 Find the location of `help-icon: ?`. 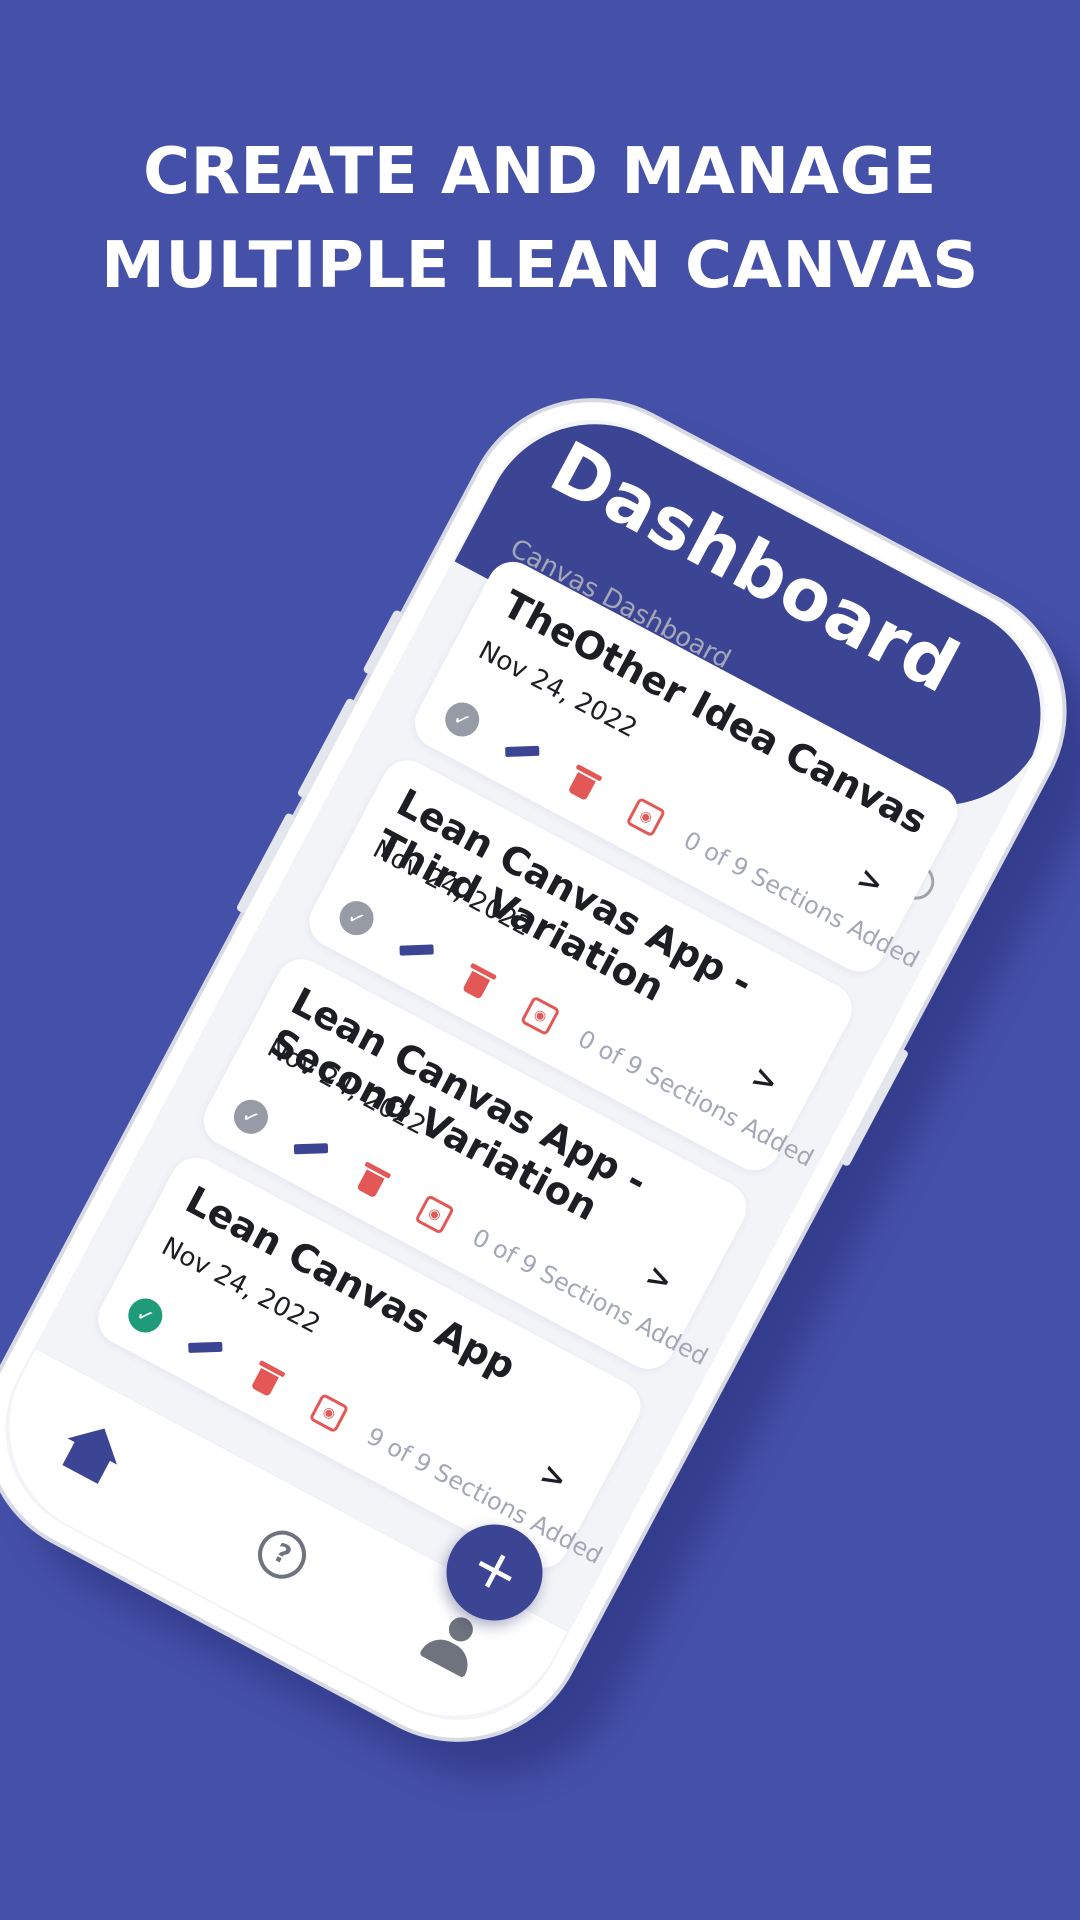

help-icon: ? is located at coordinates (282, 1555).